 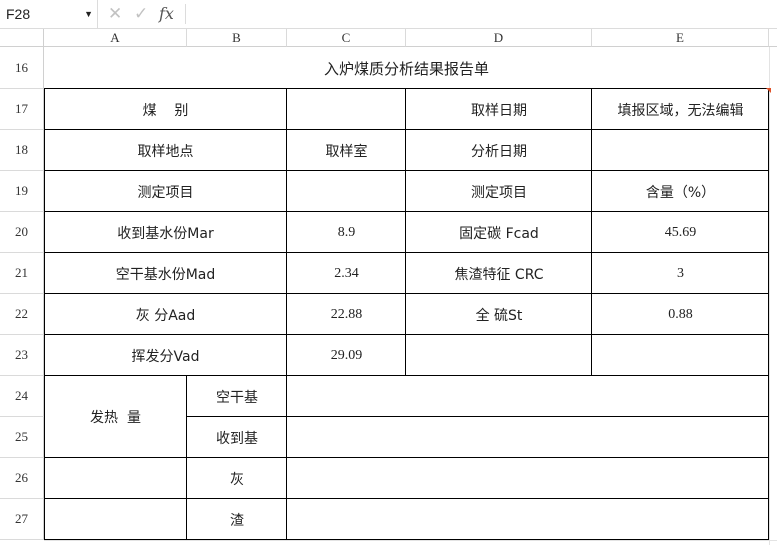 What do you see at coordinates (22, 38) in the screenshot?
I see `select-all-corner` at bounding box center [22, 38].